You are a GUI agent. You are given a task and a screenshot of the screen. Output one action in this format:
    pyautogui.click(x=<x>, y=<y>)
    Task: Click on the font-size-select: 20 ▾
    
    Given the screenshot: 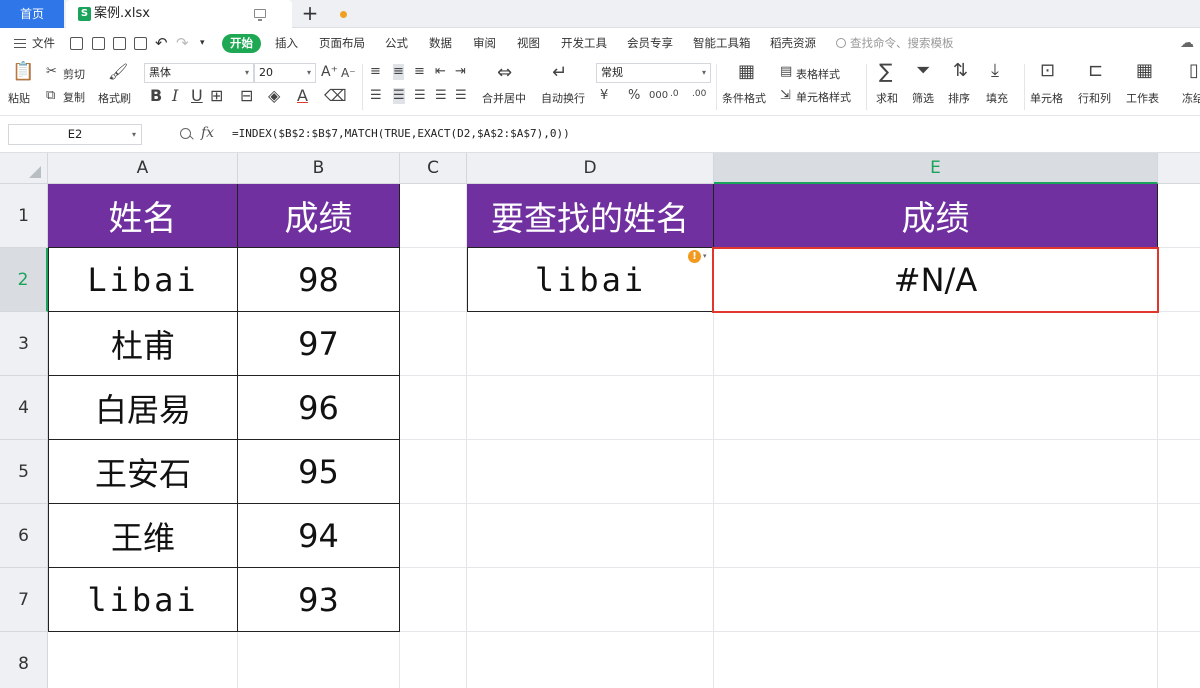 What is the action you would take?
    pyautogui.click(x=285, y=73)
    